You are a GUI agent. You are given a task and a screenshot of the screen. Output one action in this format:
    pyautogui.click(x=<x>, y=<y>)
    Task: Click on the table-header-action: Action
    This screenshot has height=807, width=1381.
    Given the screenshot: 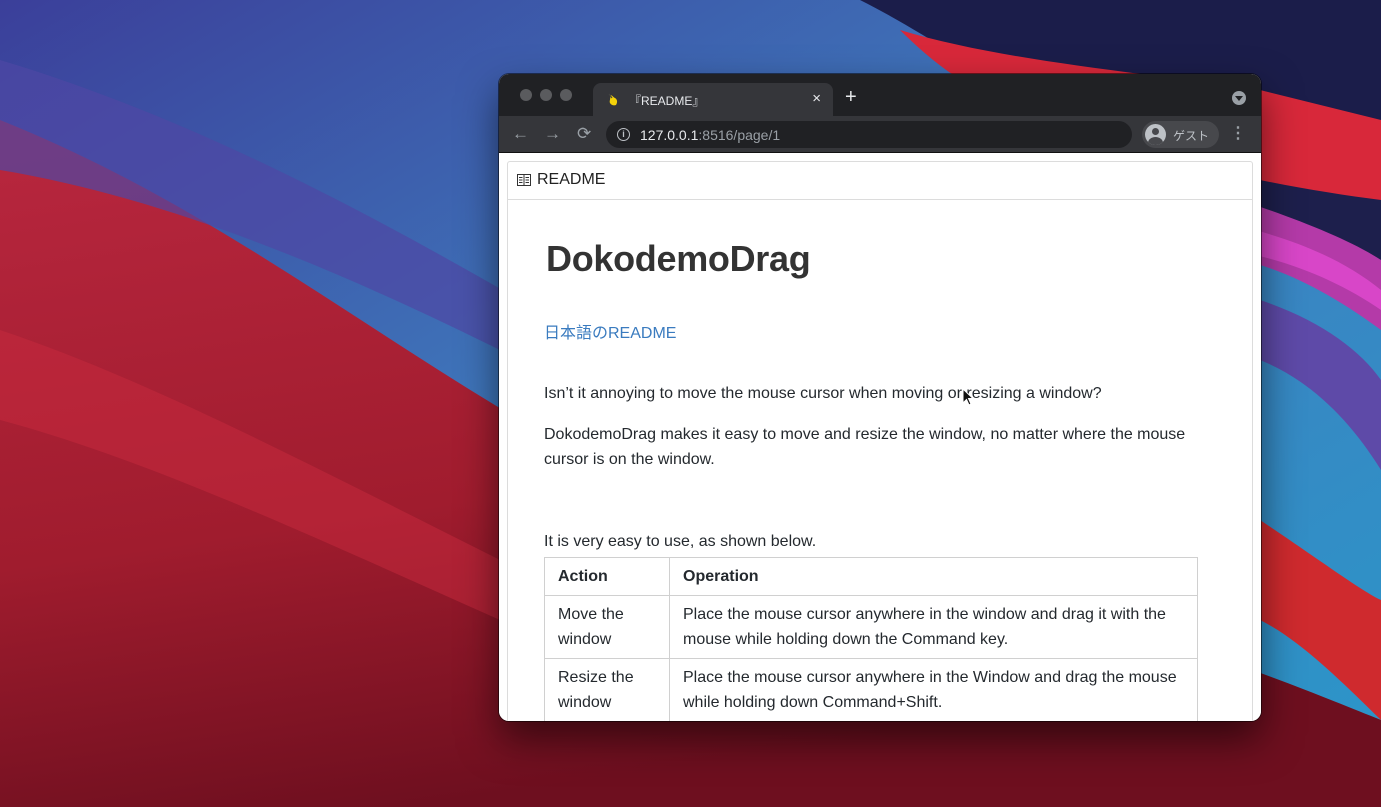 What is the action you would take?
    pyautogui.click(x=607, y=576)
    